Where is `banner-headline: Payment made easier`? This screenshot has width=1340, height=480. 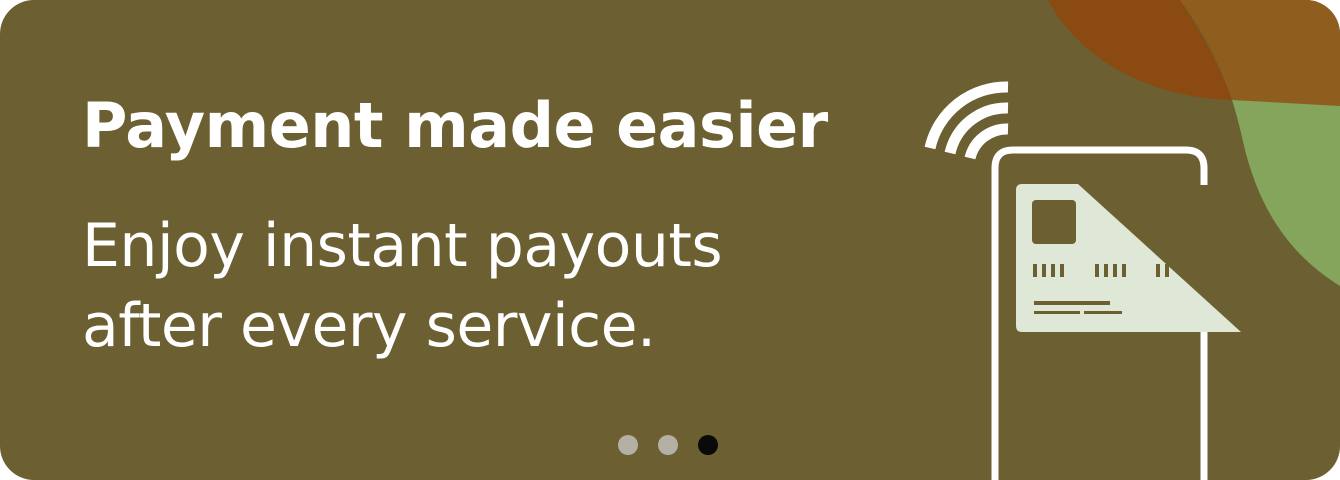 banner-headline: Payment made easier is located at coordinates (455, 125).